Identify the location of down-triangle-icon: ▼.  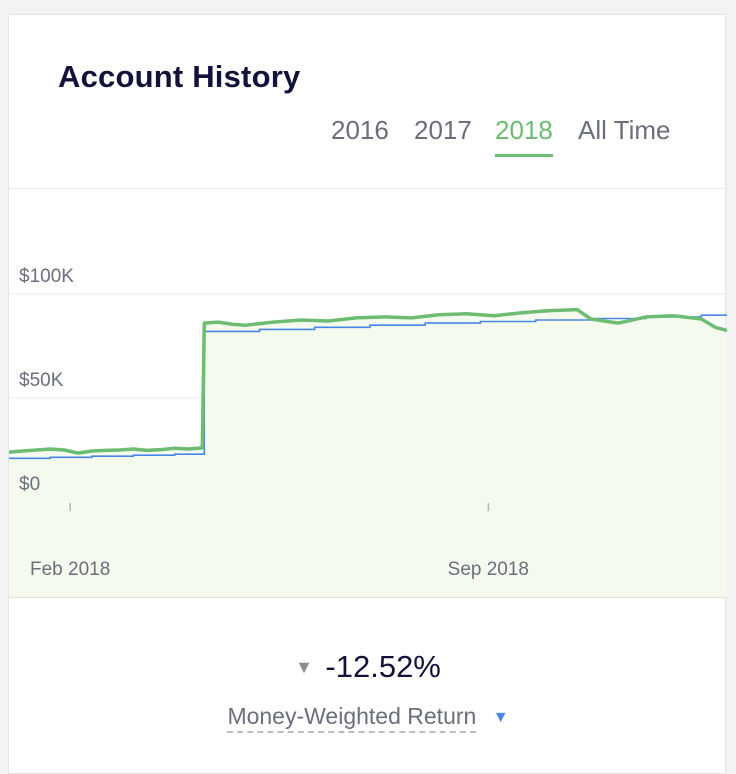
(304, 666).